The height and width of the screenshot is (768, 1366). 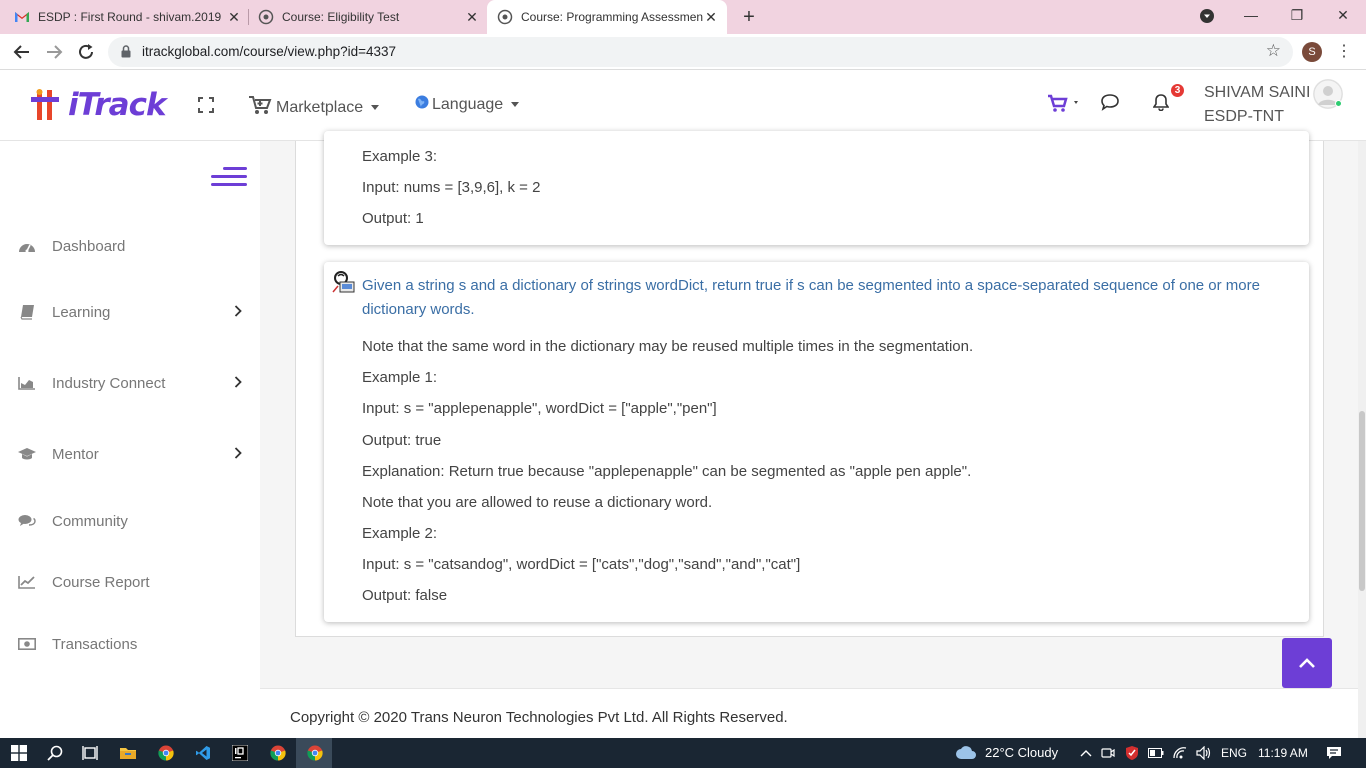 I want to click on windows-start-icon, so click(x=19, y=753).